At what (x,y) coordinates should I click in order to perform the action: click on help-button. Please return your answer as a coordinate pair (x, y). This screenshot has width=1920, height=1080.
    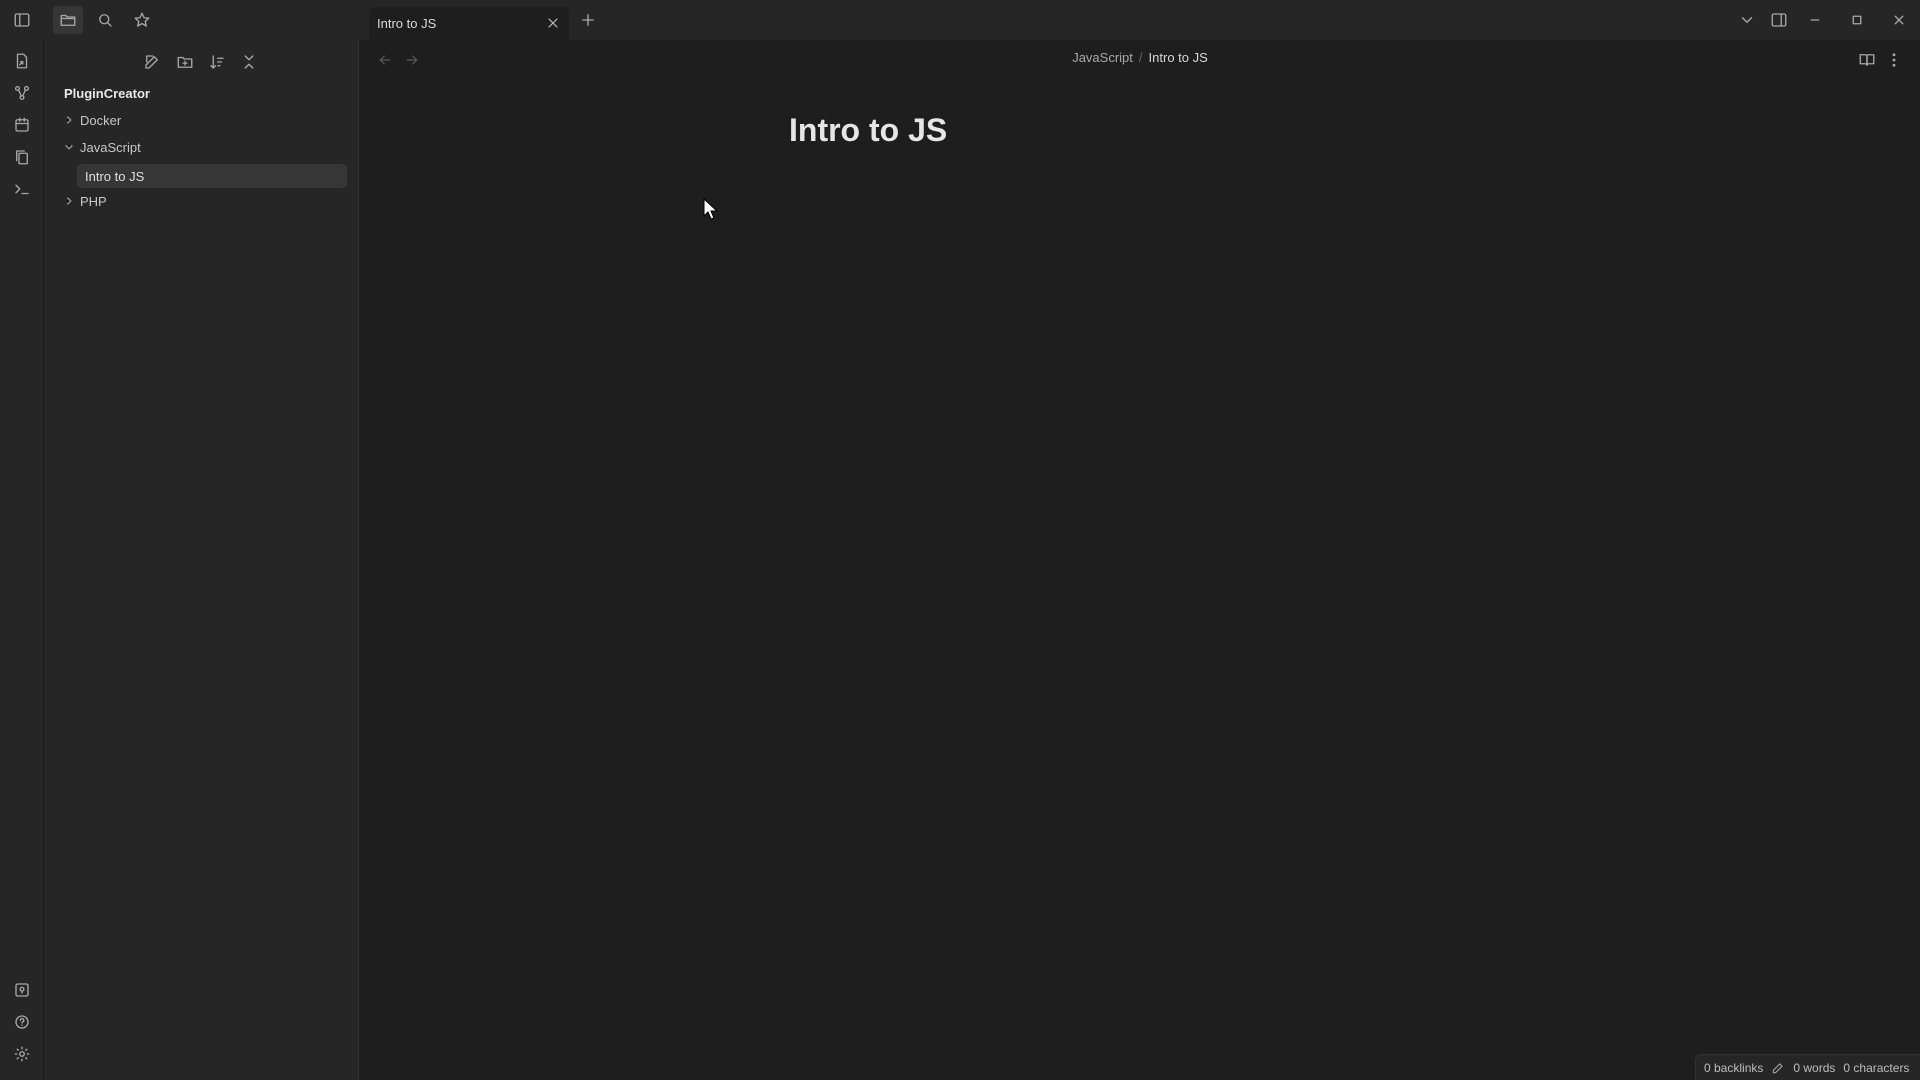
    Looking at the image, I should click on (22, 1022).